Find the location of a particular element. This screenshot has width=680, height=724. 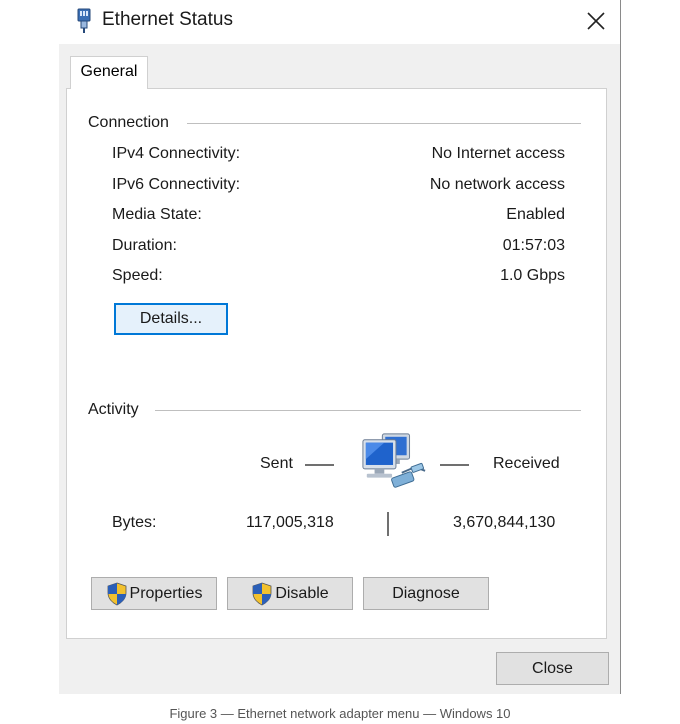

speed-label: Speed: is located at coordinates (137, 275).